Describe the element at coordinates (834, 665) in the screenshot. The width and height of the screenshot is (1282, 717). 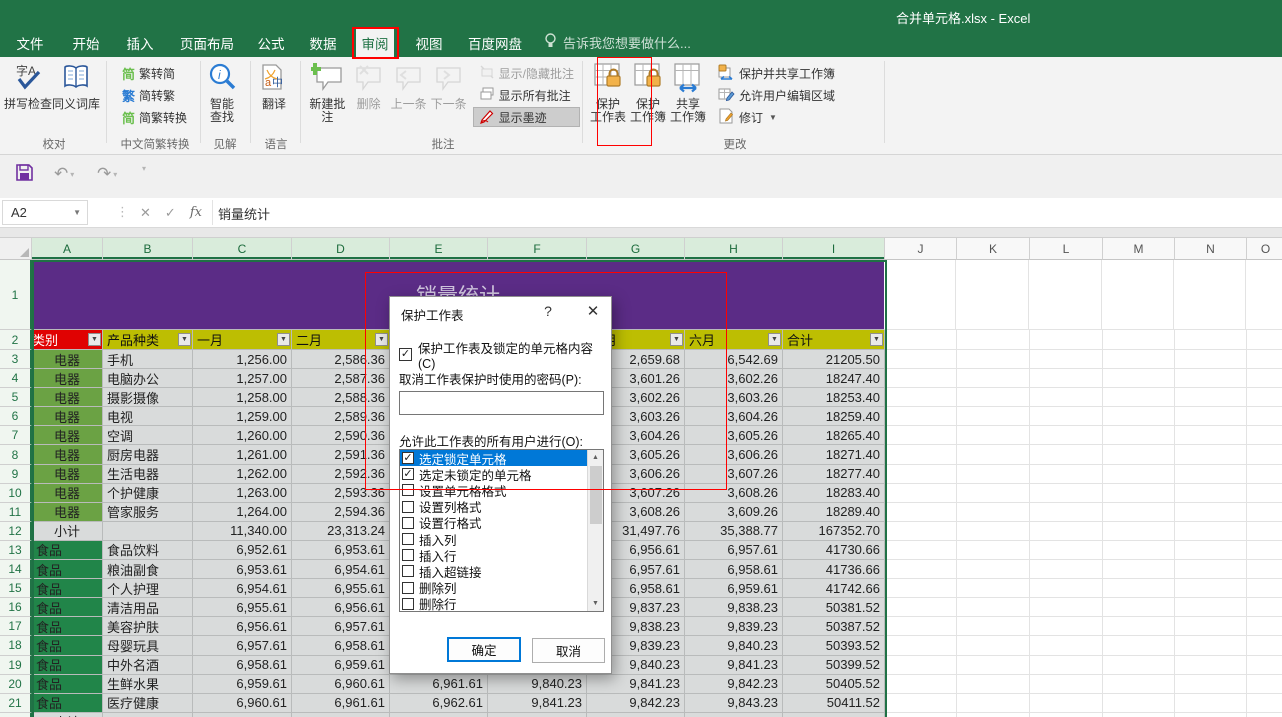
I see `value-cell: 50399.52` at that location.